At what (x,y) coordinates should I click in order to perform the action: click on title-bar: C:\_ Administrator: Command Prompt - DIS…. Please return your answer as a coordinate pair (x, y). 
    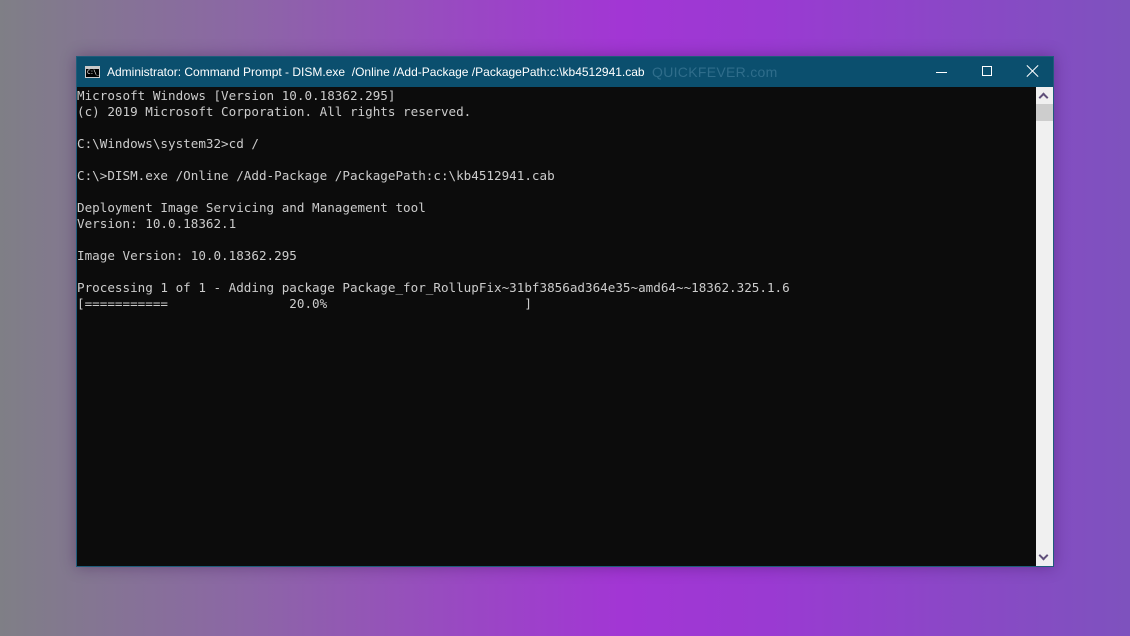
    Looking at the image, I should click on (565, 72).